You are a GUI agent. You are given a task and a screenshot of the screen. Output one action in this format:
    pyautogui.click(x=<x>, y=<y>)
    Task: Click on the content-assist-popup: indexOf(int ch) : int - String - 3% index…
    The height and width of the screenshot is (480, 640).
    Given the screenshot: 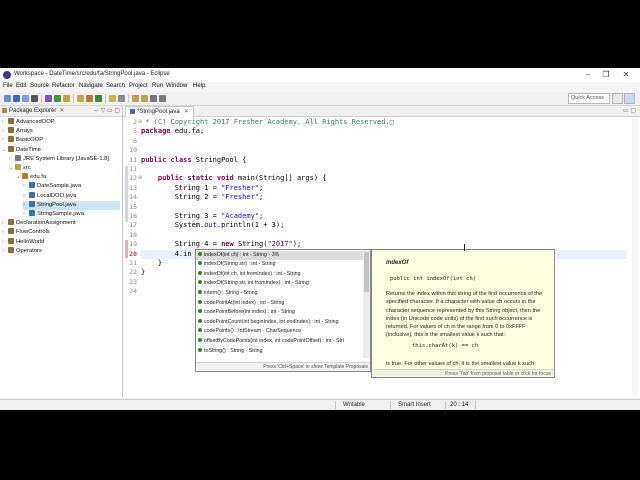 What is the action you would take?
    pyautogui.click(x=283, y=310)
    